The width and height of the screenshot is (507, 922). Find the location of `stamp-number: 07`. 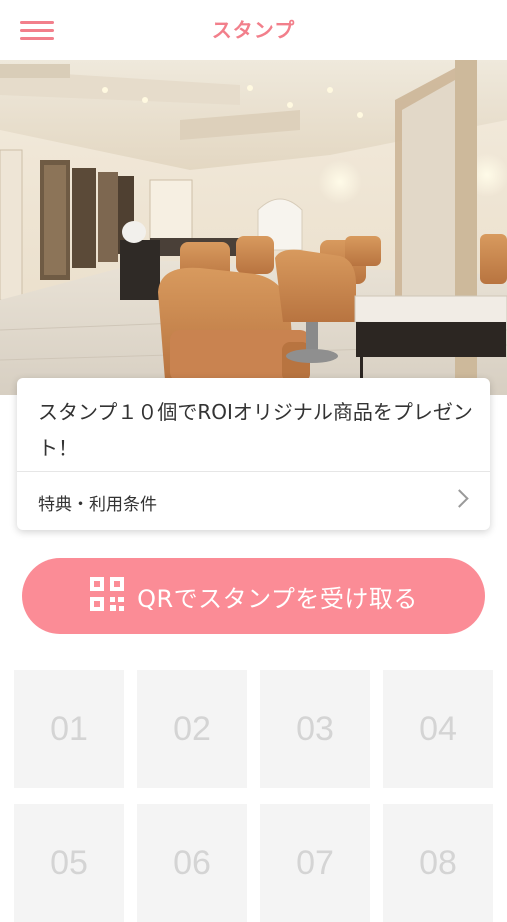

stamp-number: 07 is located at coordinates (315, 862).